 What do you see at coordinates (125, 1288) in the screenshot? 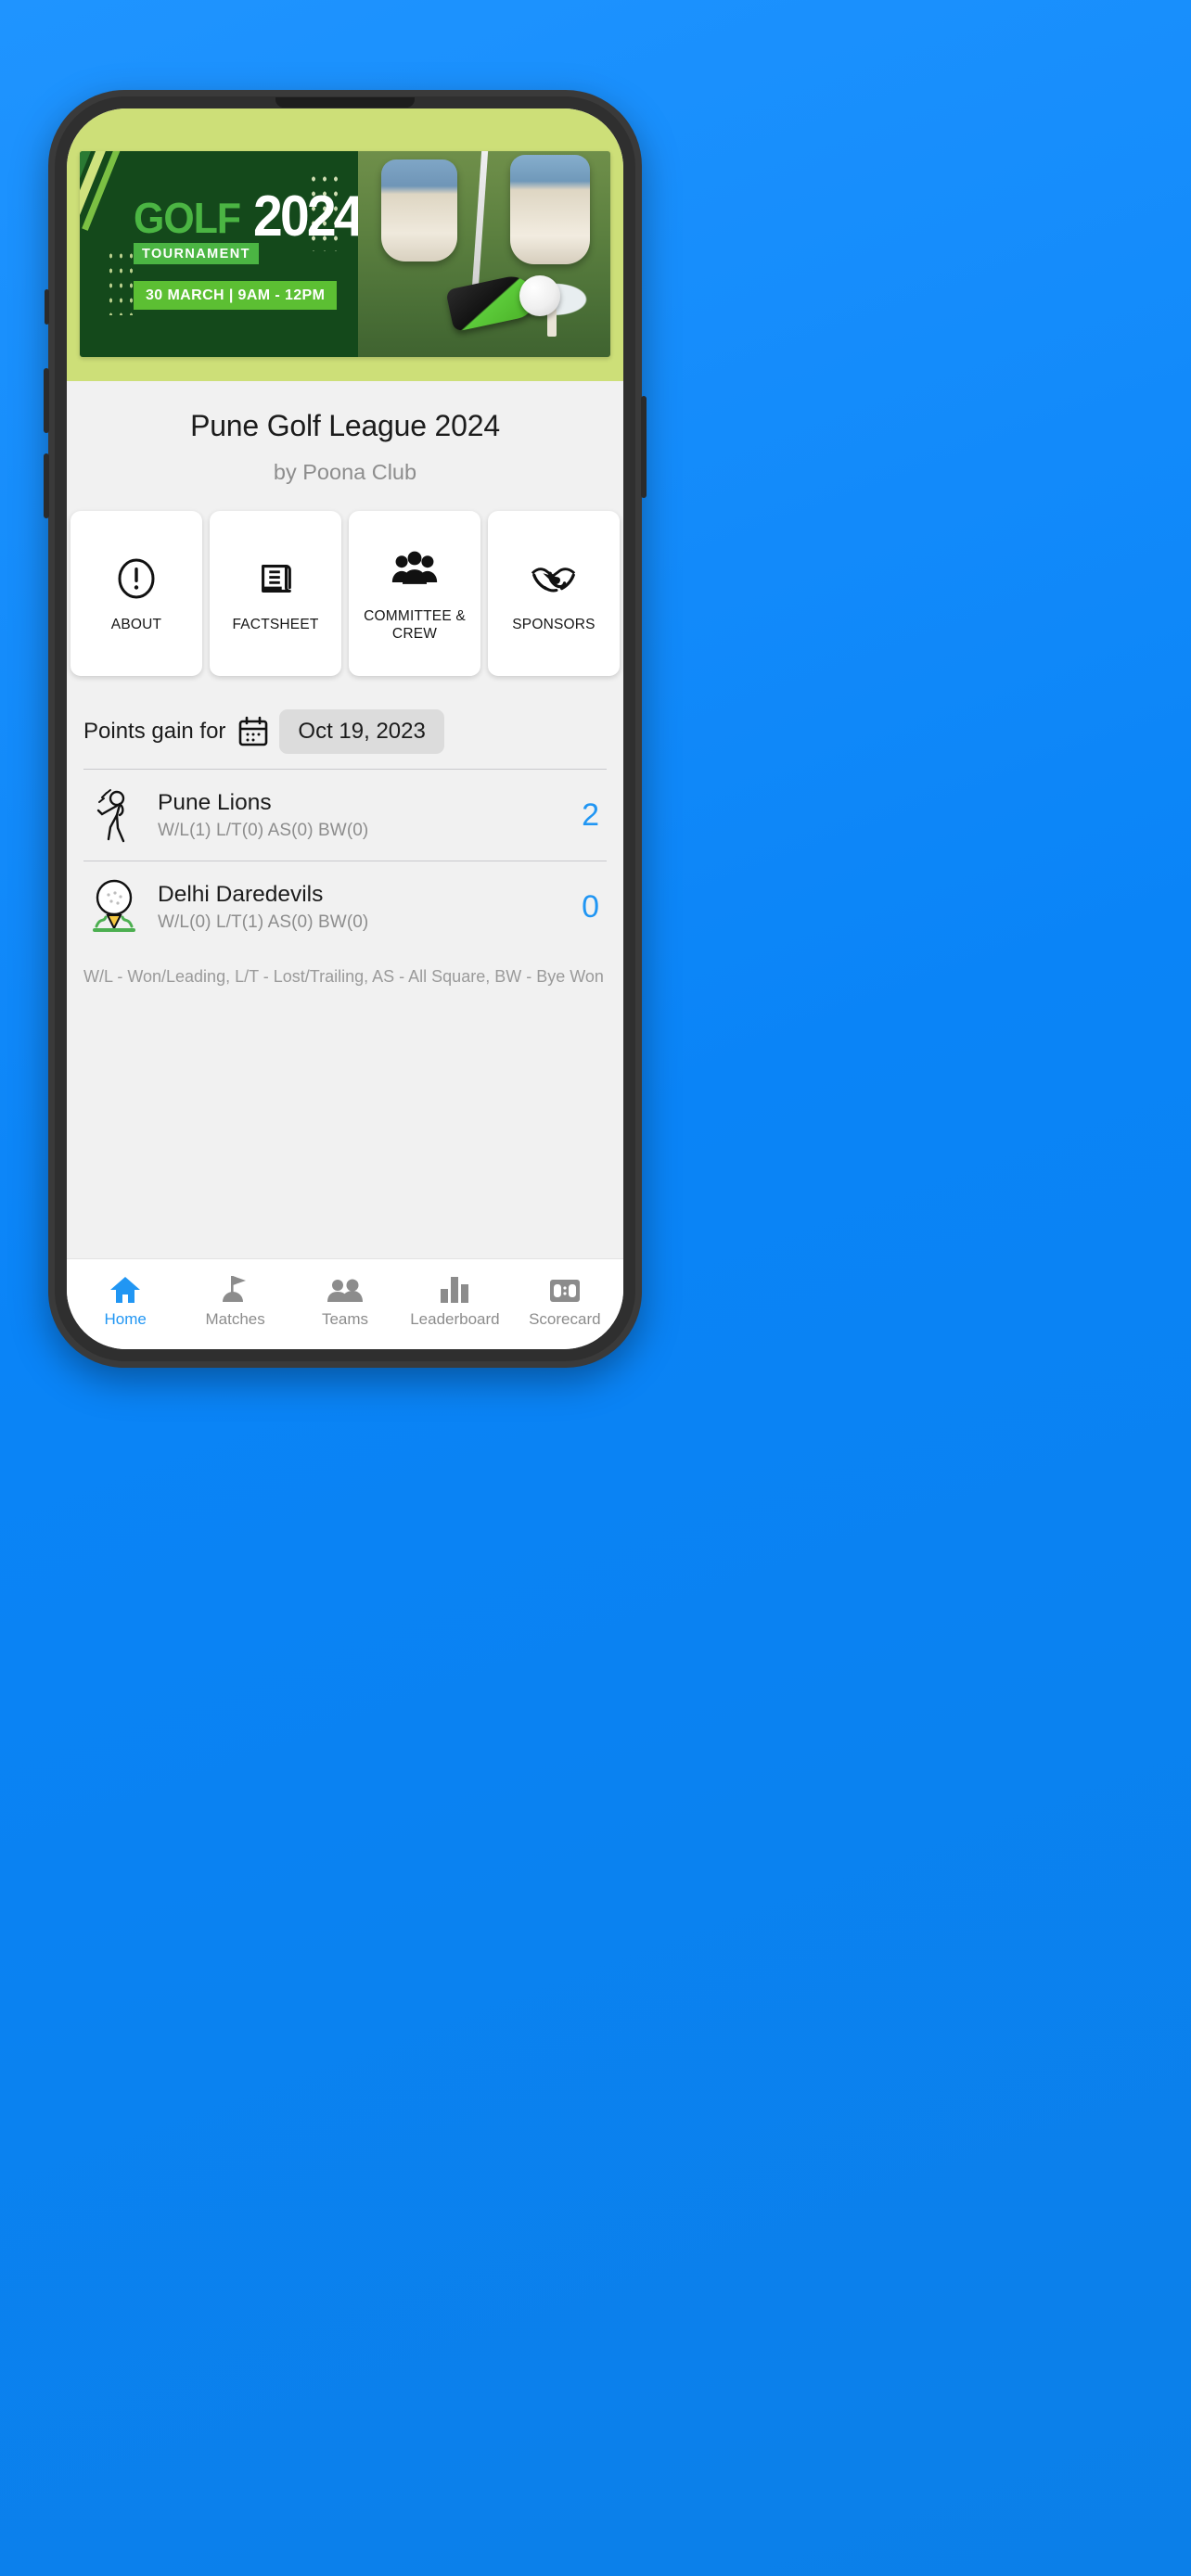
I see `home-icon` at bounding box center [125, 1288].